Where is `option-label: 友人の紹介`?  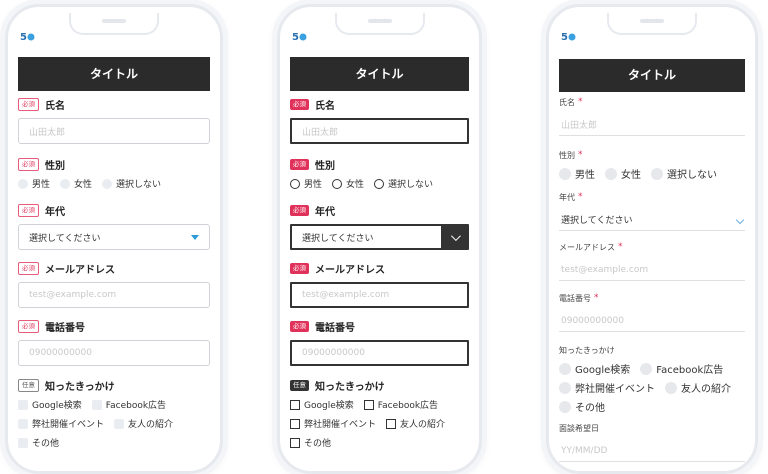 option-label: 友人の紹介 is located at coordinates (706, 389).